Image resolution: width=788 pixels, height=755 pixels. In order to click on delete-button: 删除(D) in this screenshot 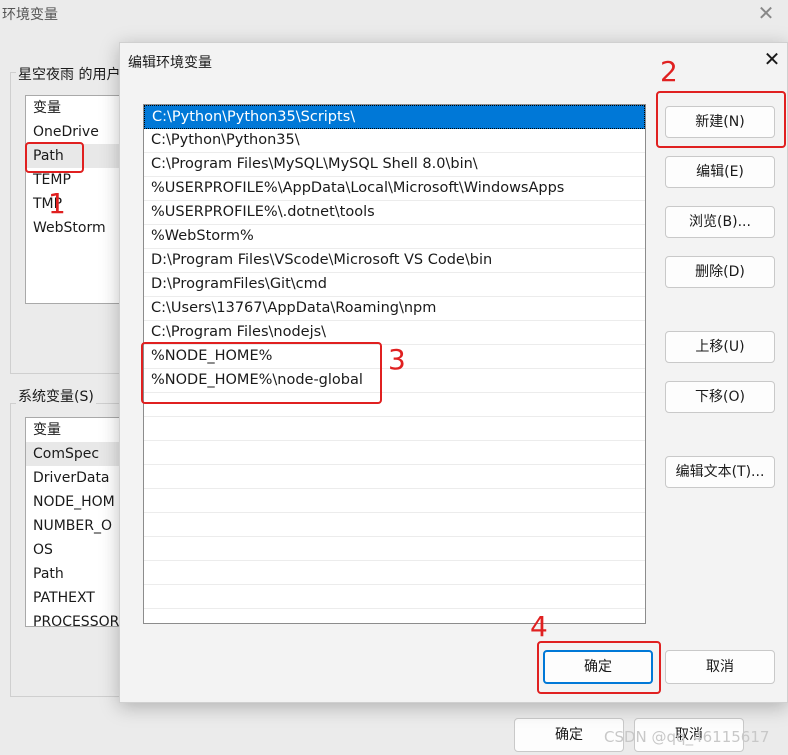, I will do `click(720, 272)`.